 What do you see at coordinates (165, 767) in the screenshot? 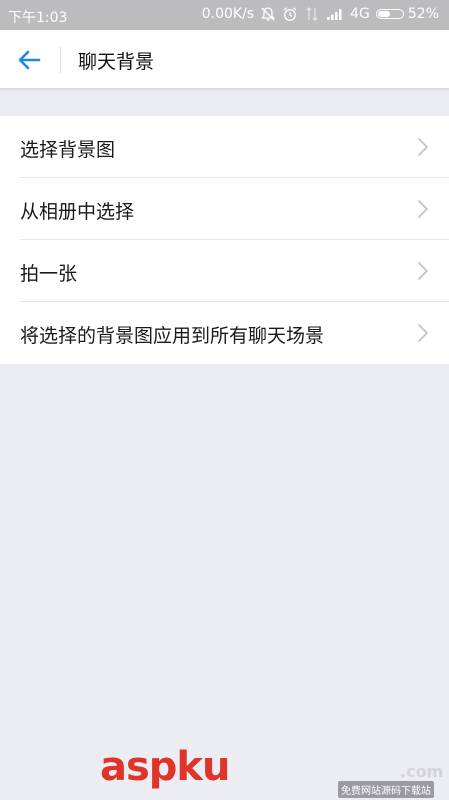
I see `watermark-brand: aspku` at bounding box center [165, 767].